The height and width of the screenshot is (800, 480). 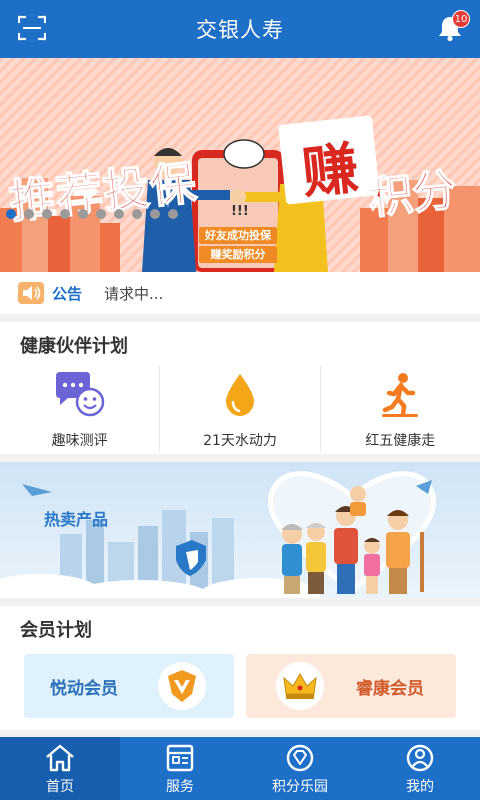 I want to click on tab-service: 服务, so click(x=180, y=768).